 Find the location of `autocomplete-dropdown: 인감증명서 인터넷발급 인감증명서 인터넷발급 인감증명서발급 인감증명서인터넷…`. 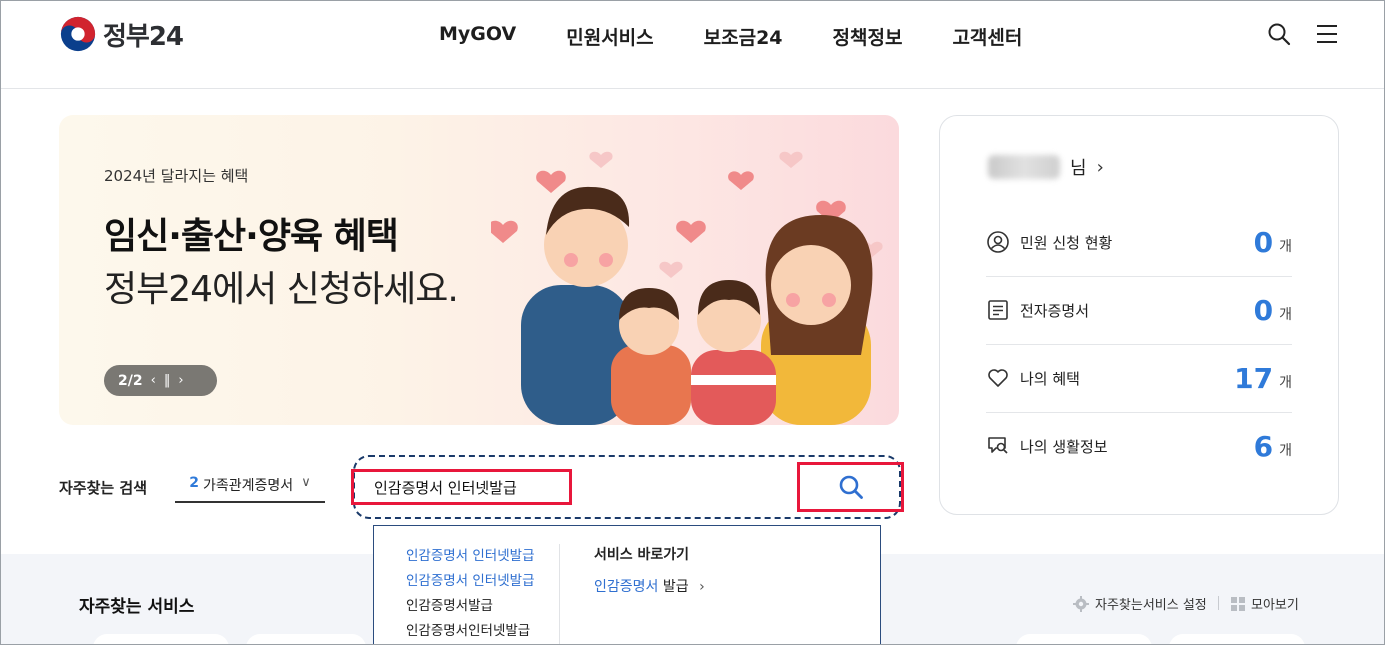

autocomplete-dropdown: 인감증명서 인터넷발급 인감증명서 인터넷발급 인감증명서발급 인감증명서인터넷… is located at coordinates (627, 584).